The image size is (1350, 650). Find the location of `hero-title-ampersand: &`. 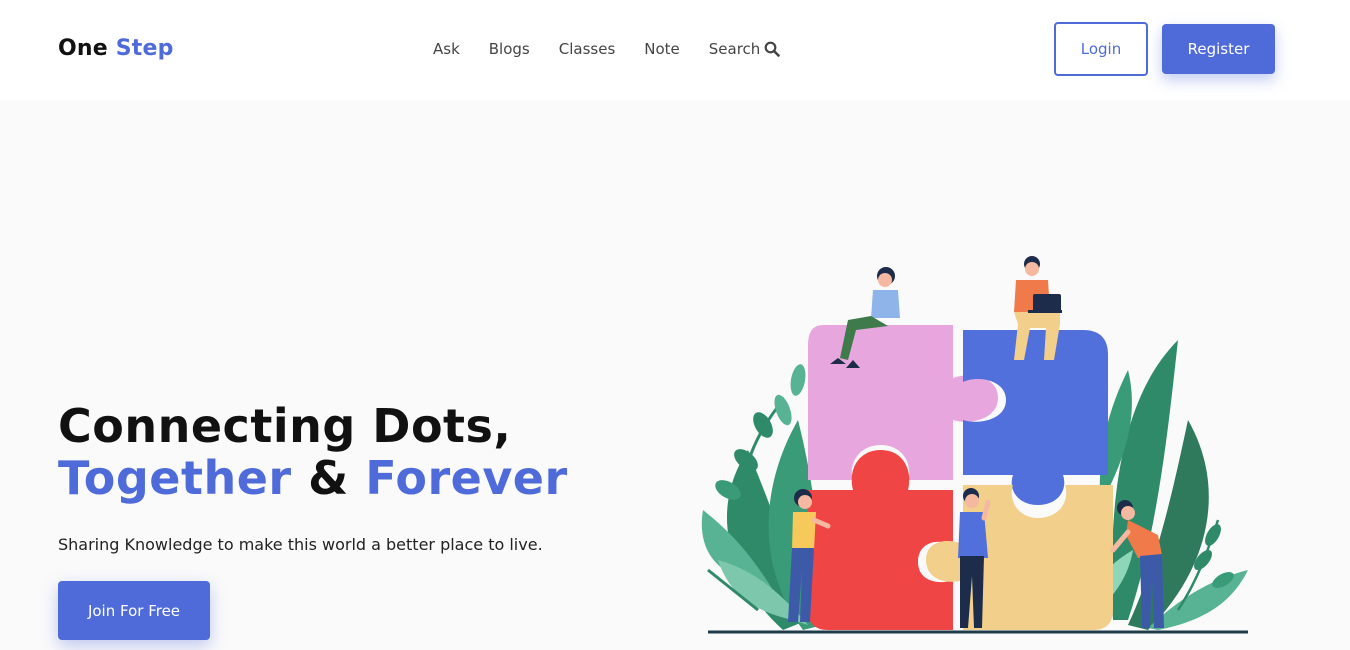

hero-title-ampersand: & is located at coordinates (328, 478).